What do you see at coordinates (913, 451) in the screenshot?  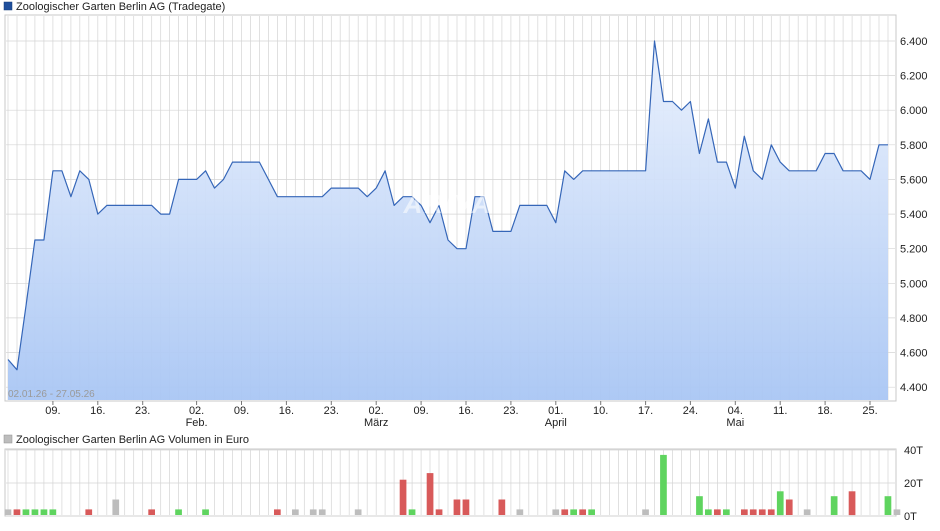 I see `volume-y-tick-label: 40T` at bounding box center [913, 451].